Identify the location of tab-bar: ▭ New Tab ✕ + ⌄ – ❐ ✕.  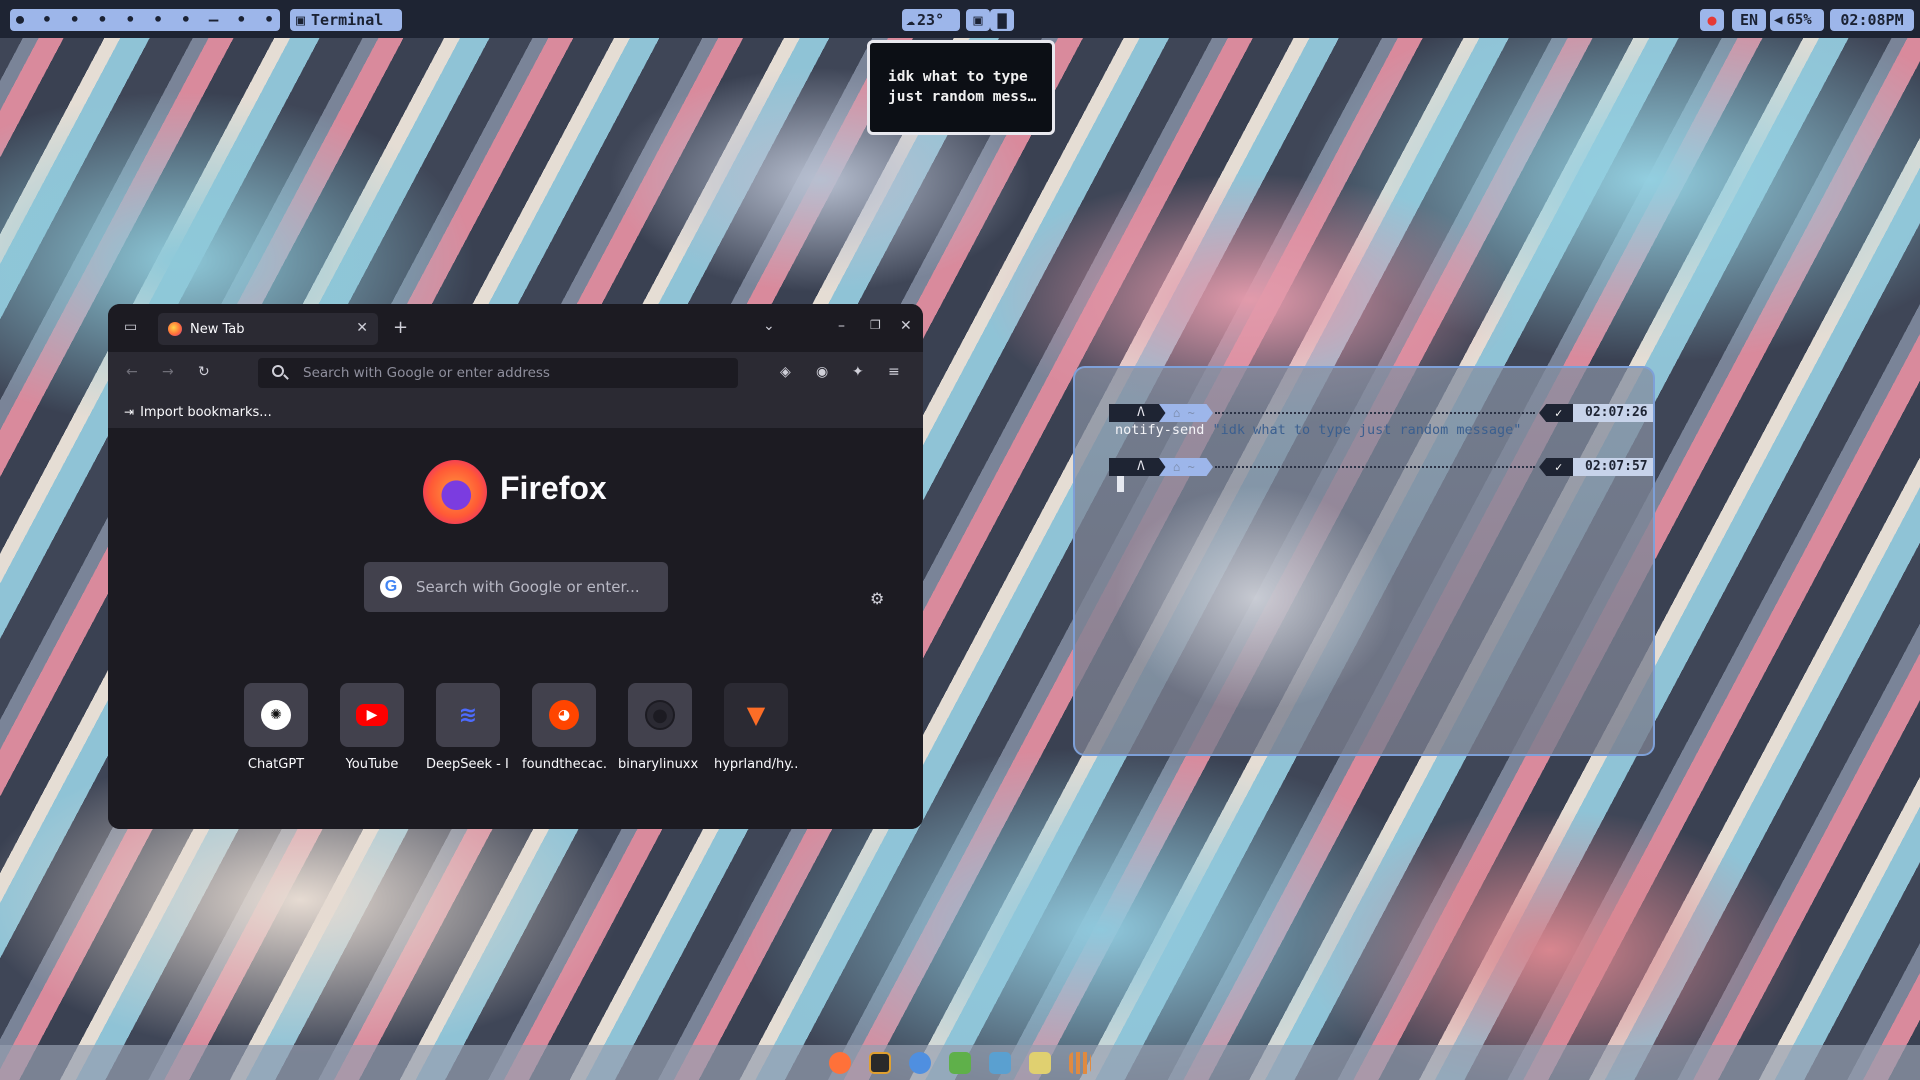
(515, 328).